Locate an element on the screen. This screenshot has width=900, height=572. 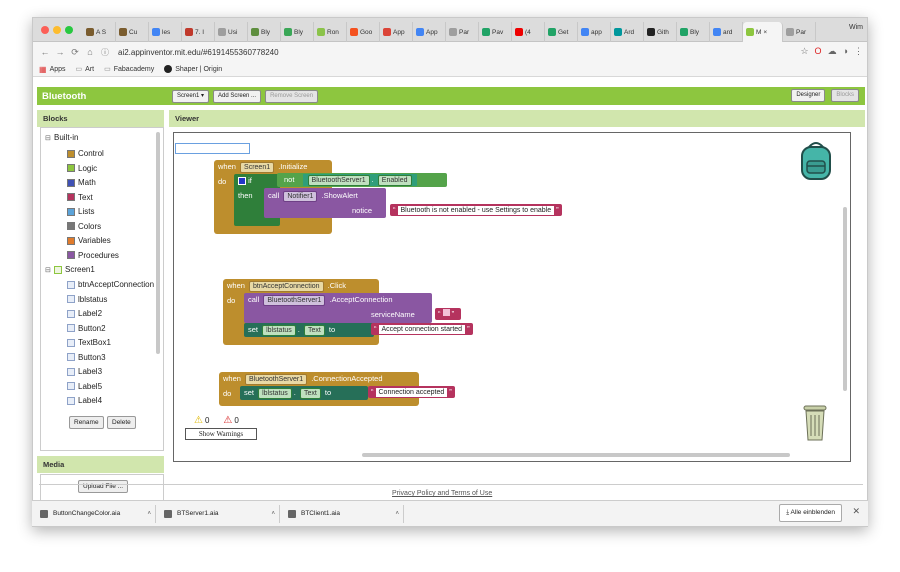
browser-tab: Usi is located at coordinates (231, 32).